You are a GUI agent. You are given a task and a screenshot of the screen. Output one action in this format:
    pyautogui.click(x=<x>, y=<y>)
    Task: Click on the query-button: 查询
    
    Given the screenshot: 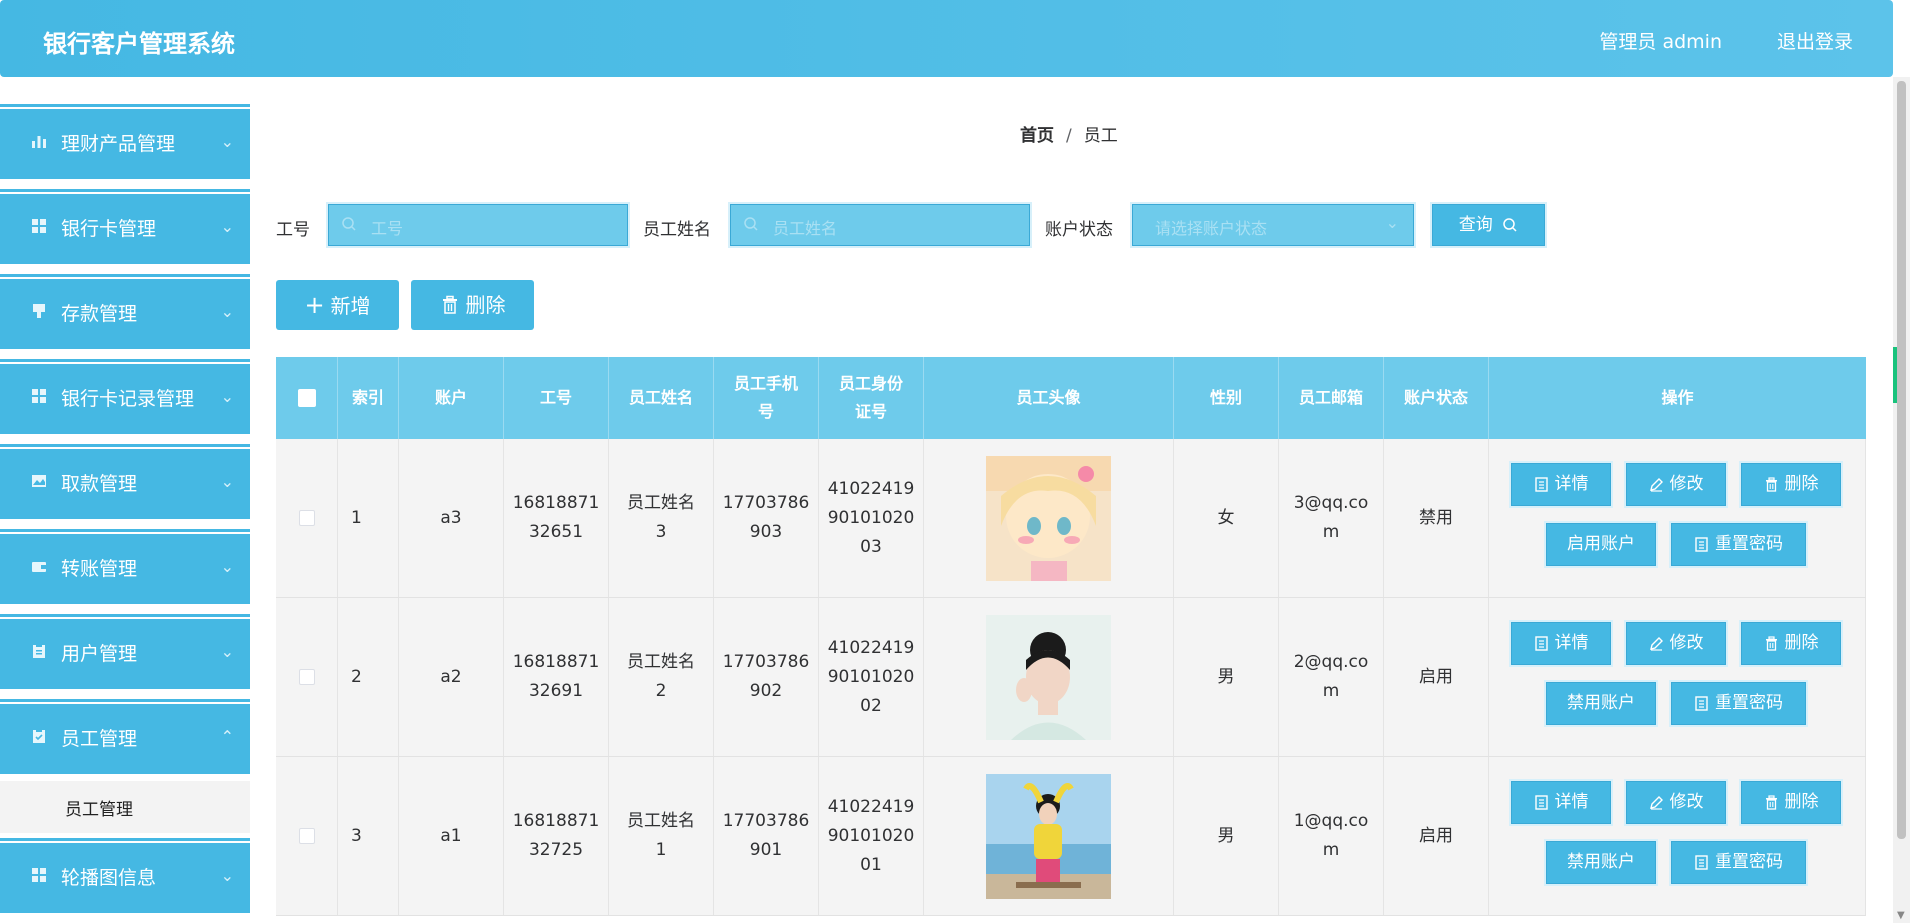 What is the action you would take?
    pyautogui.click(x=1488, y=225)
    